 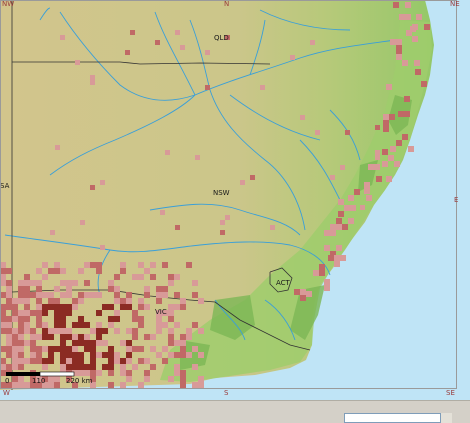 What do you see at coordinates (446, 418) in the screenshot?
I see `combo-dropdown-icon` at bounding box center [446, 418].